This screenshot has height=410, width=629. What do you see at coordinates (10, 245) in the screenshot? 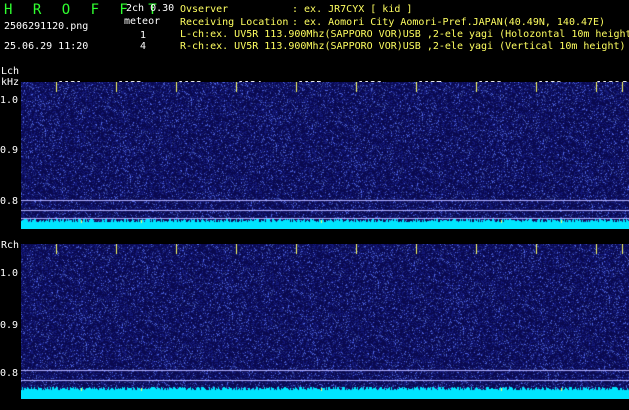
I see `rch-label: Rch` at bounding box center [10, 245].